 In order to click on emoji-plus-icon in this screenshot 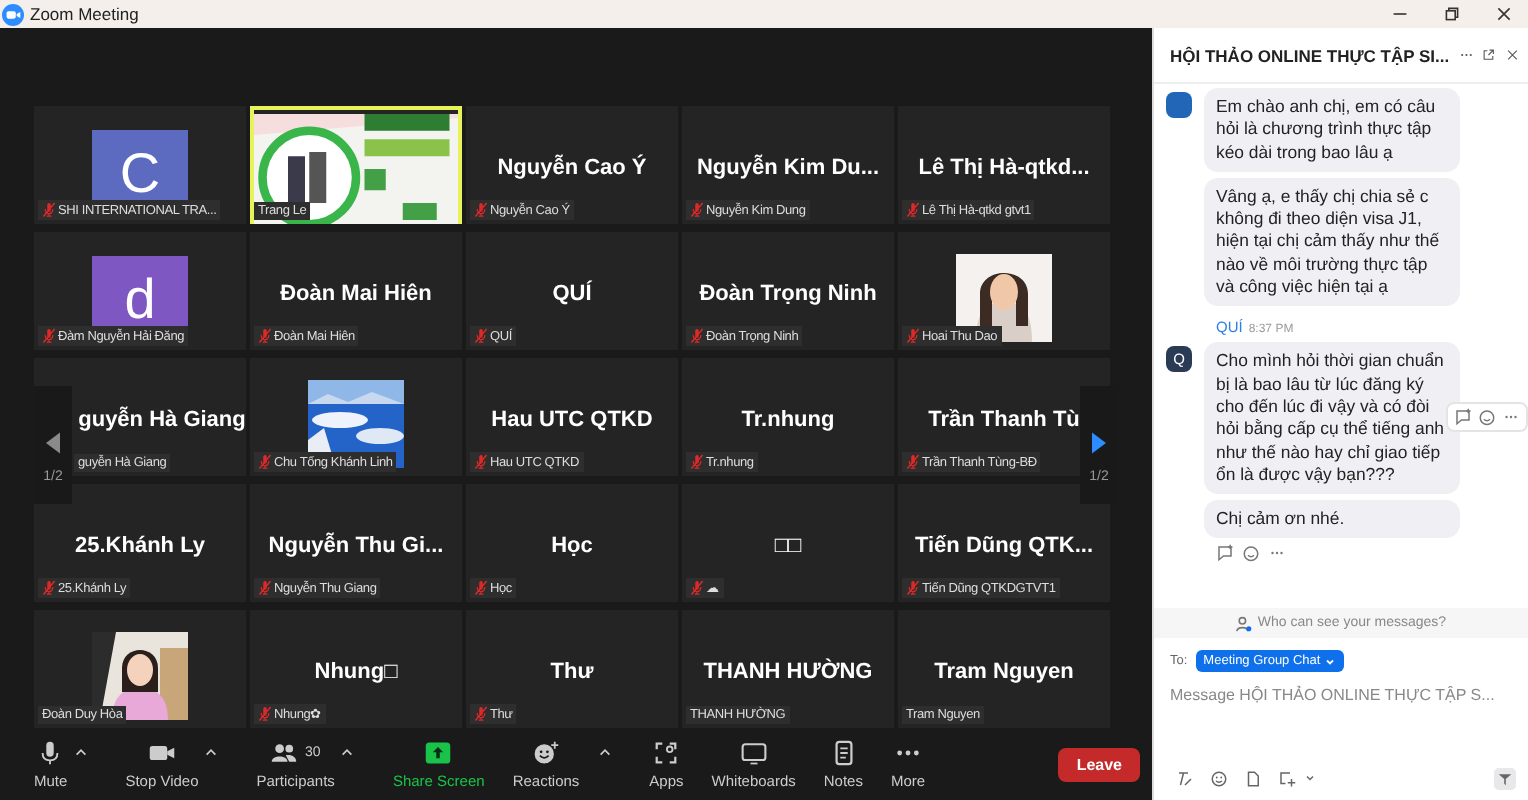, I will do `click(545, 752)`.